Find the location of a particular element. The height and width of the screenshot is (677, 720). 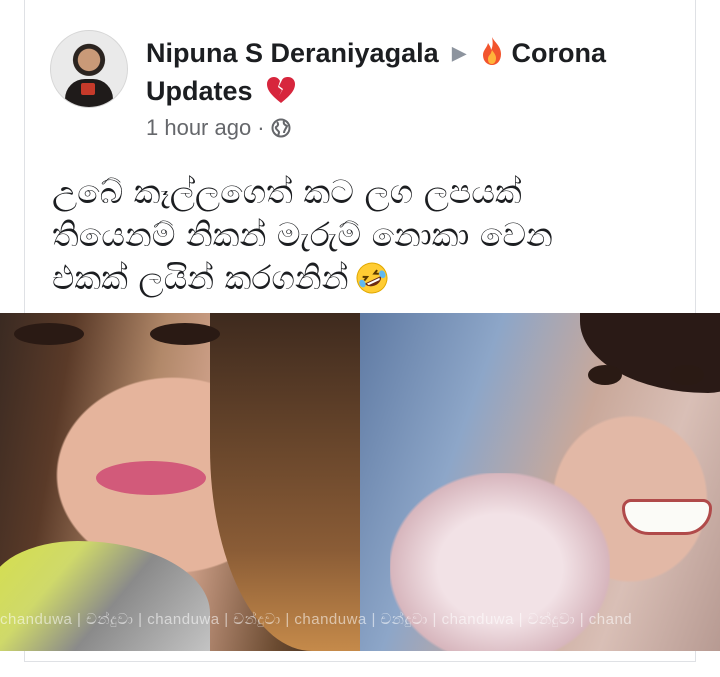

rolling-laughing-emoji-icon is located at coordinates (372, 278).